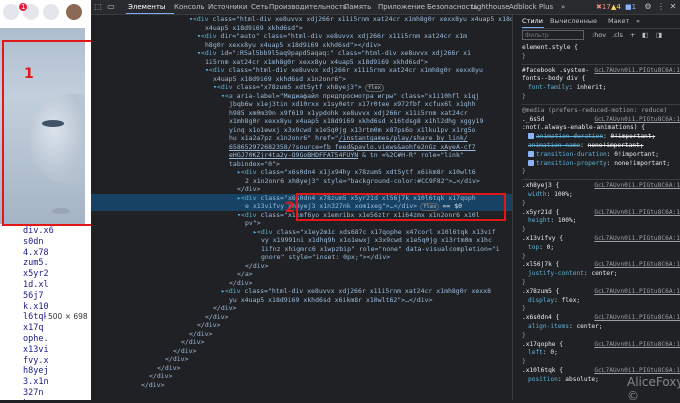 This screenshot has width=680, height=403. Describe the element at coordinates (673, 7) in the screenshot. I see `close-icon: ✕` at that location.